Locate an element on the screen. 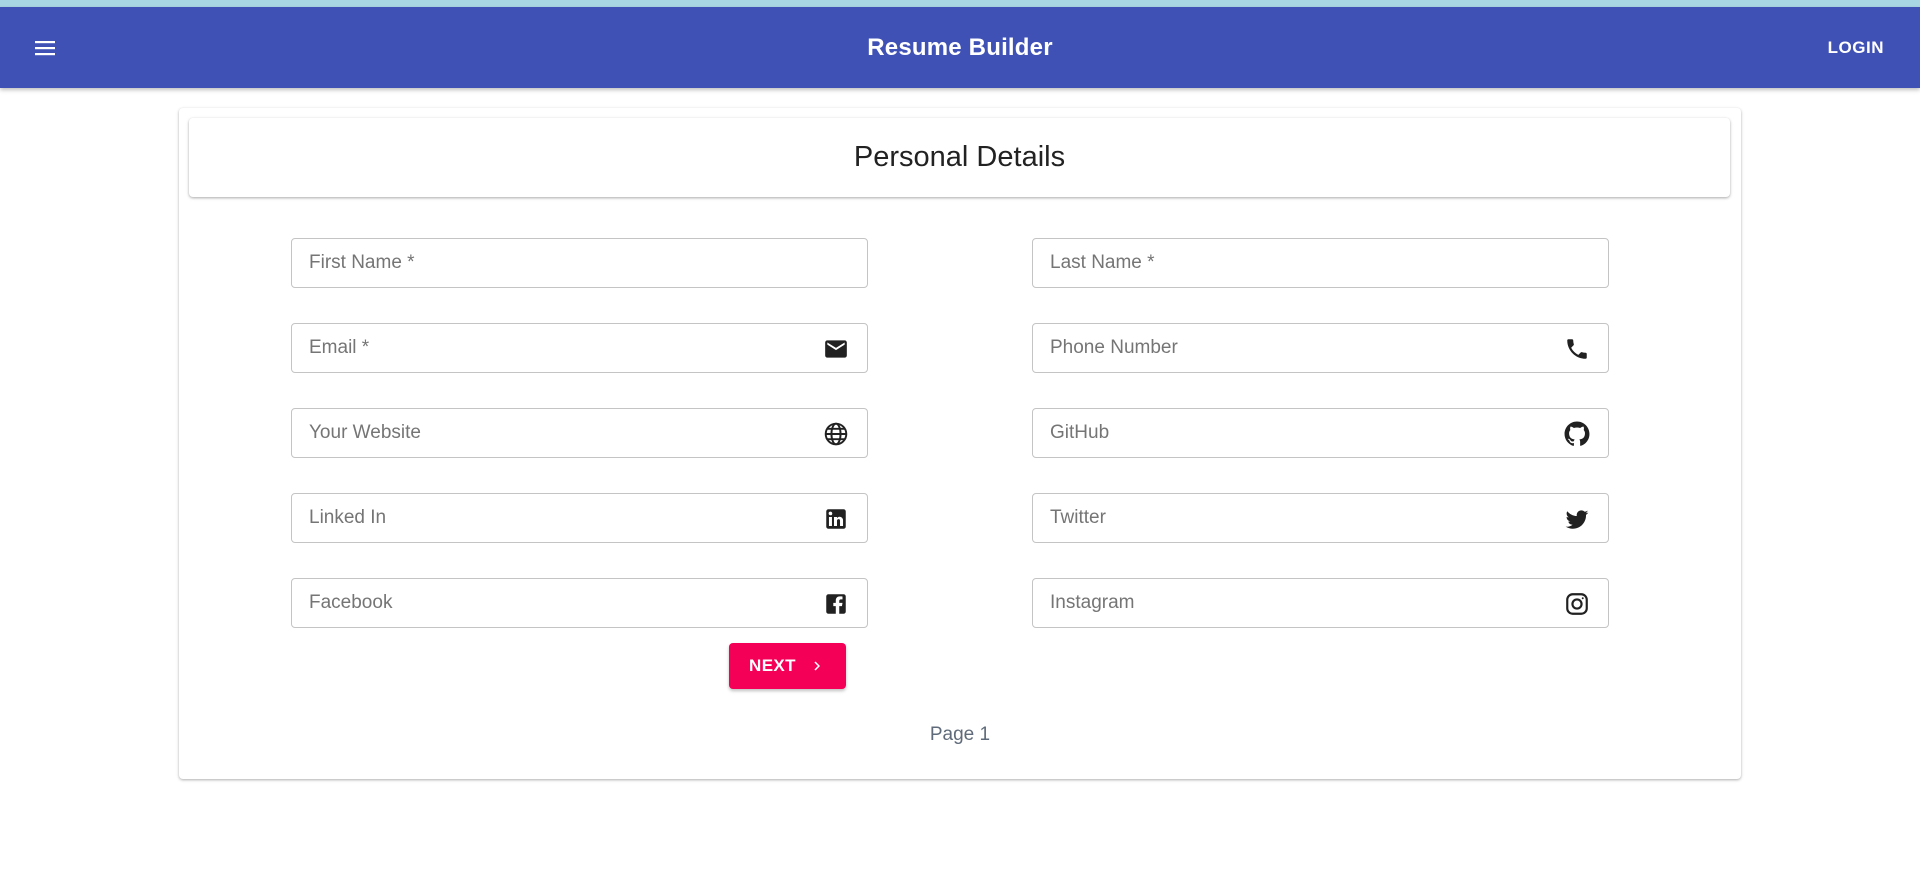 Image resolution: width=1920 pixels, height=891 pixels. last-name-input is located at coordinates (1320, 263).